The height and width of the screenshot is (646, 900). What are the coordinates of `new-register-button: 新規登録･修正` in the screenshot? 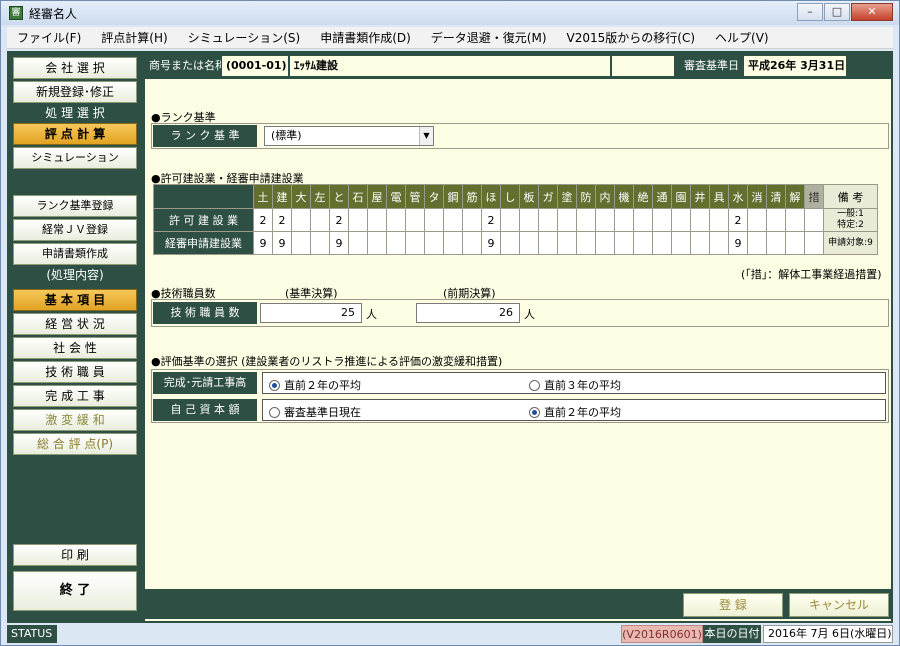 It's located at (75, 92).